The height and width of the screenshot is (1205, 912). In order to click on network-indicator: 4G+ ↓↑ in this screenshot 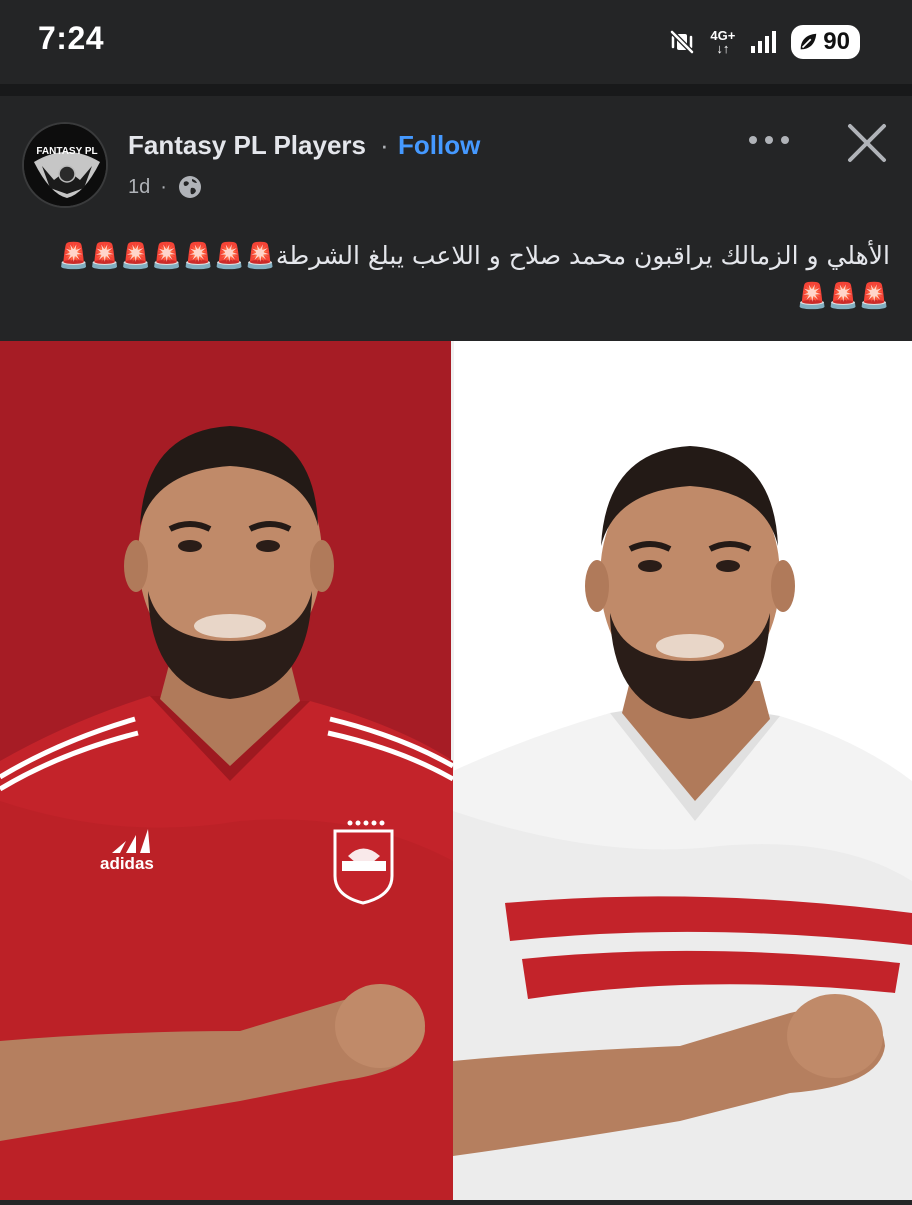, I will do `click(722, 42)`.